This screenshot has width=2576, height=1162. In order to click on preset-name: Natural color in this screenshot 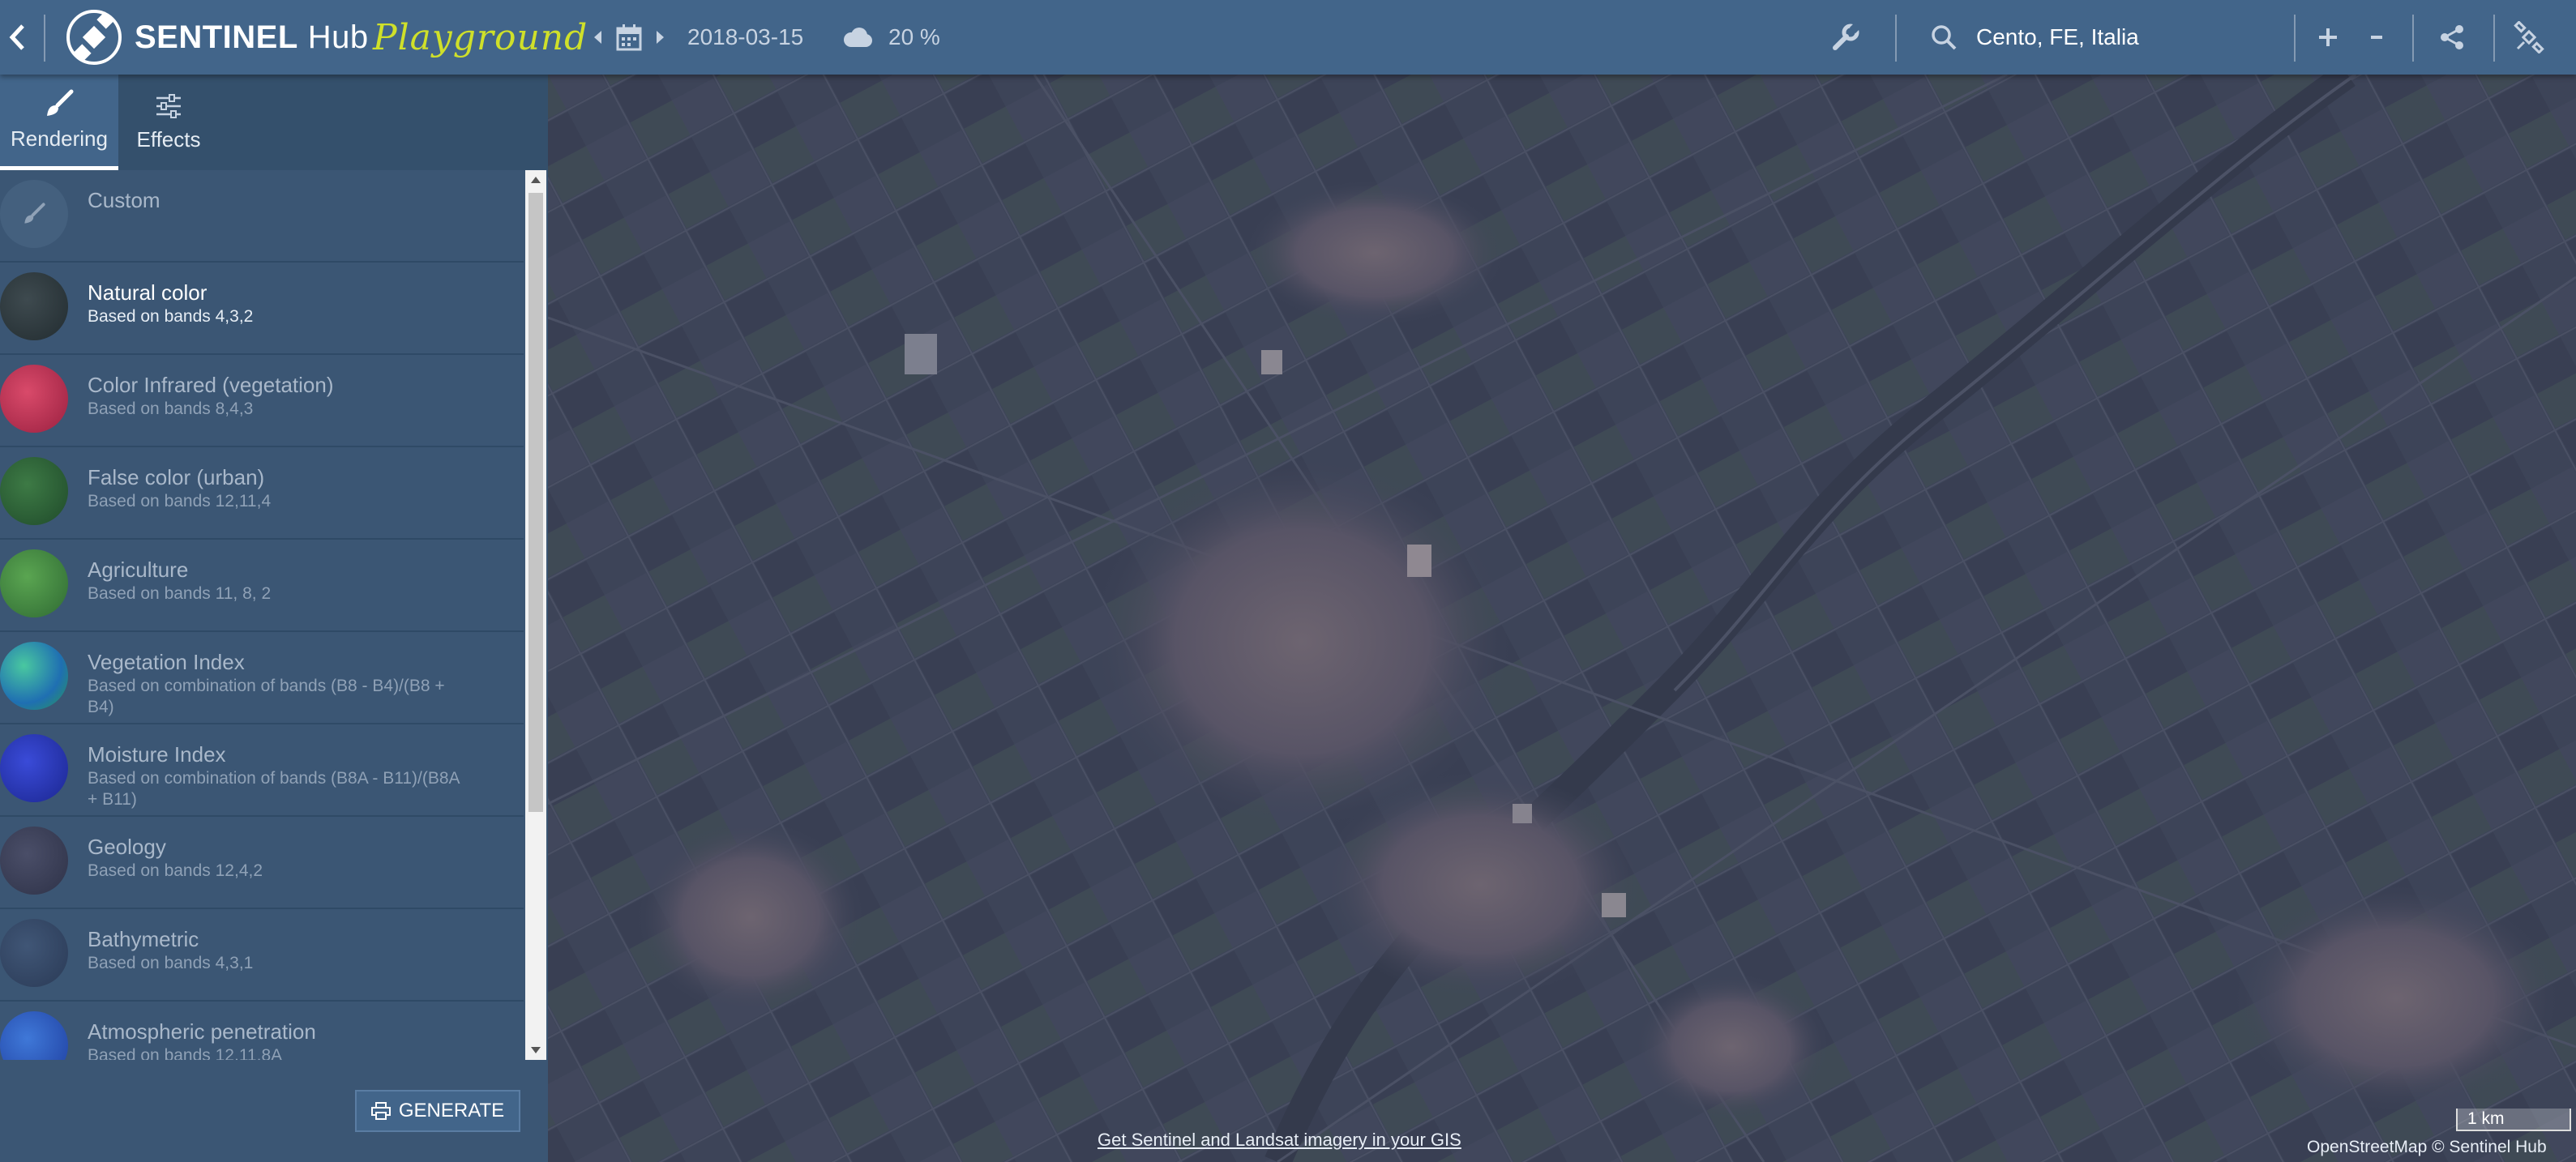, I will do `click(148, 292)`.